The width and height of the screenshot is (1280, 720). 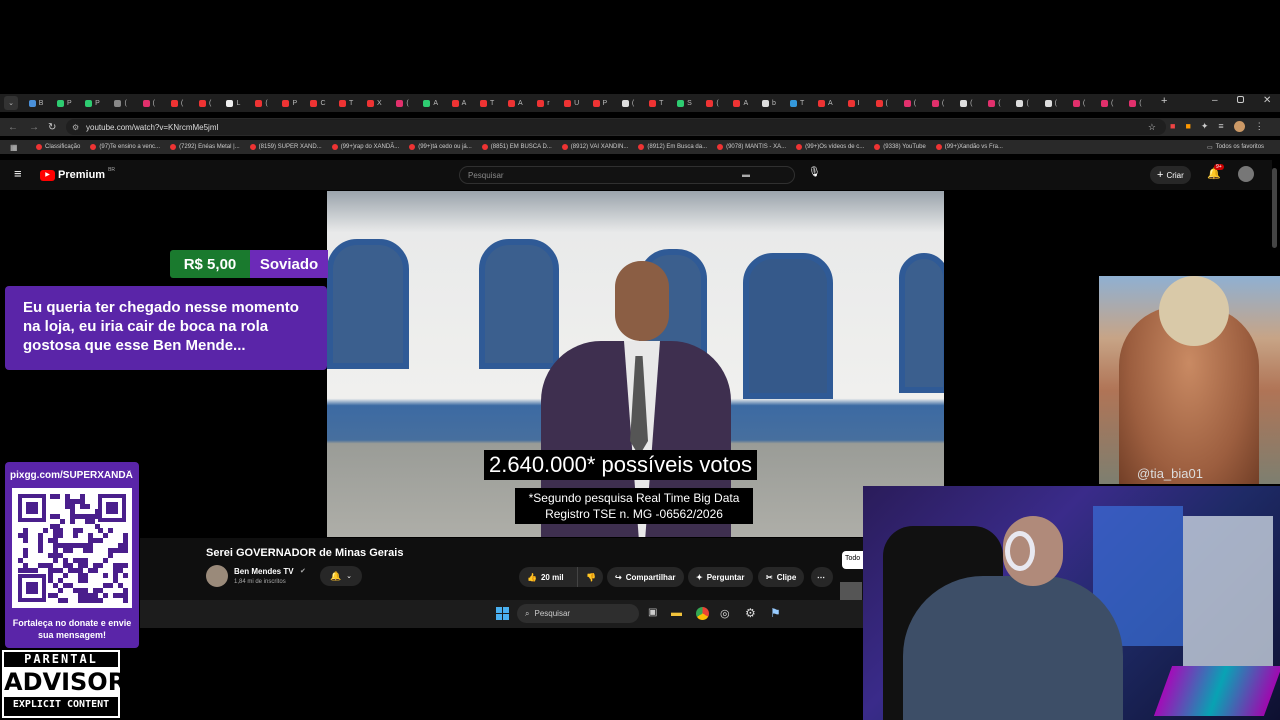 I want to click on side-chip: Todo, so click(x=852, y=560).